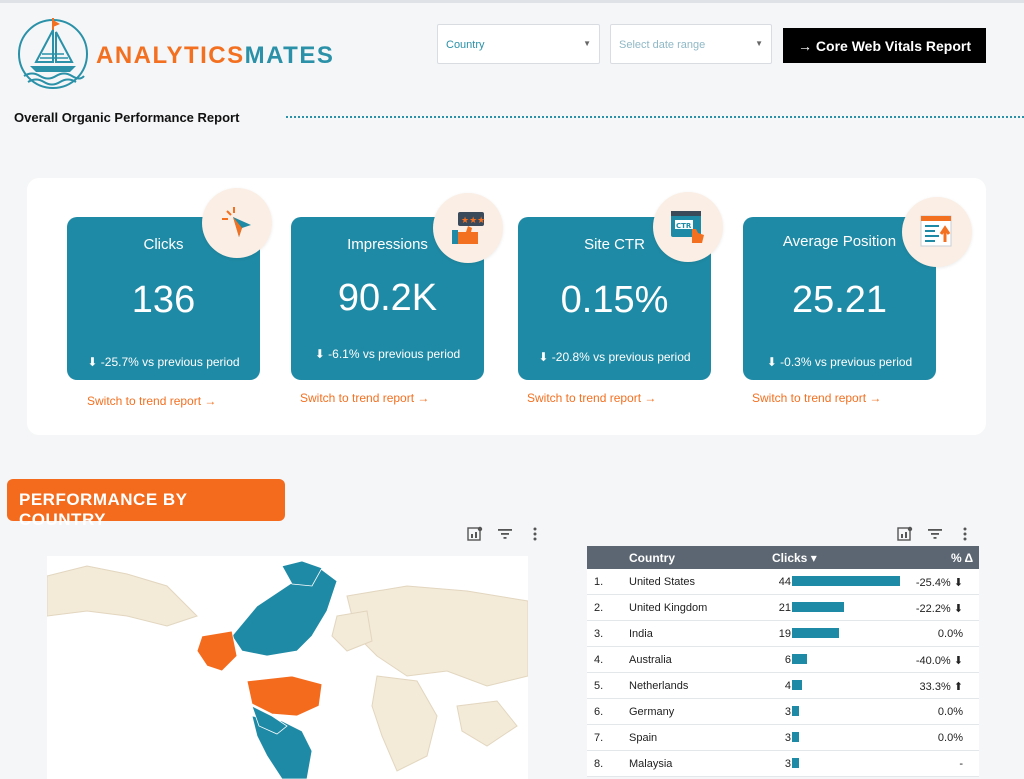 The image size is (1024, 779). What do you see at coordinates (599, 764) in the screenshot?
I see `row-rank: 8.` at bounding box center [599, 764].